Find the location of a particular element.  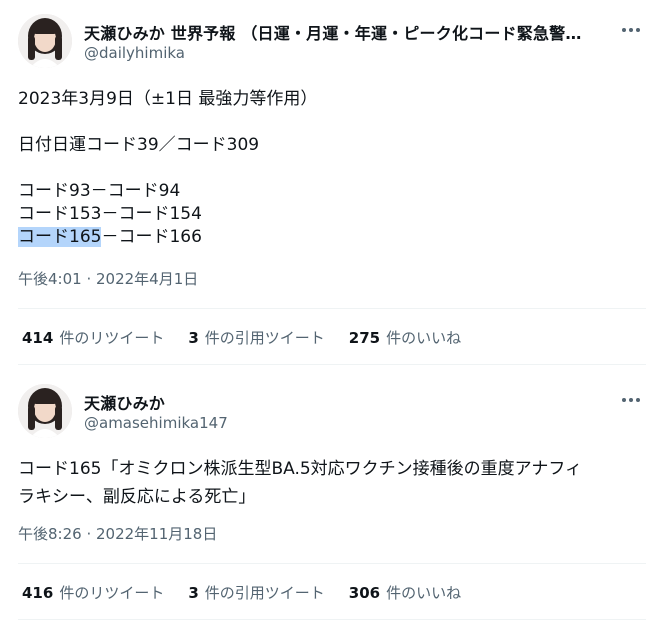

likes-count: 275 is located at coordinates (364, 337).